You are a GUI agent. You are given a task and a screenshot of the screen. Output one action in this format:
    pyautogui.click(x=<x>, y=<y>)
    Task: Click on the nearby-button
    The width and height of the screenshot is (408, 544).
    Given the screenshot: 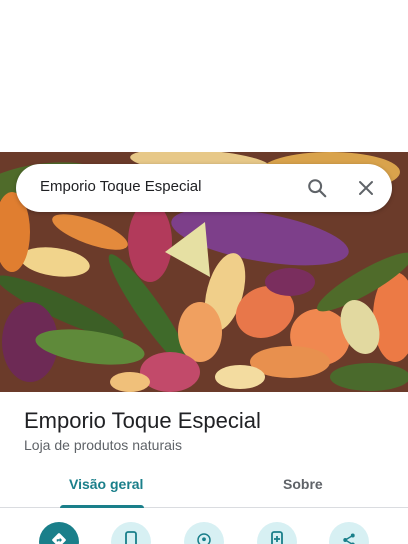 What is the action you would take?
    pyautogui.click(x=204, y=533)
    